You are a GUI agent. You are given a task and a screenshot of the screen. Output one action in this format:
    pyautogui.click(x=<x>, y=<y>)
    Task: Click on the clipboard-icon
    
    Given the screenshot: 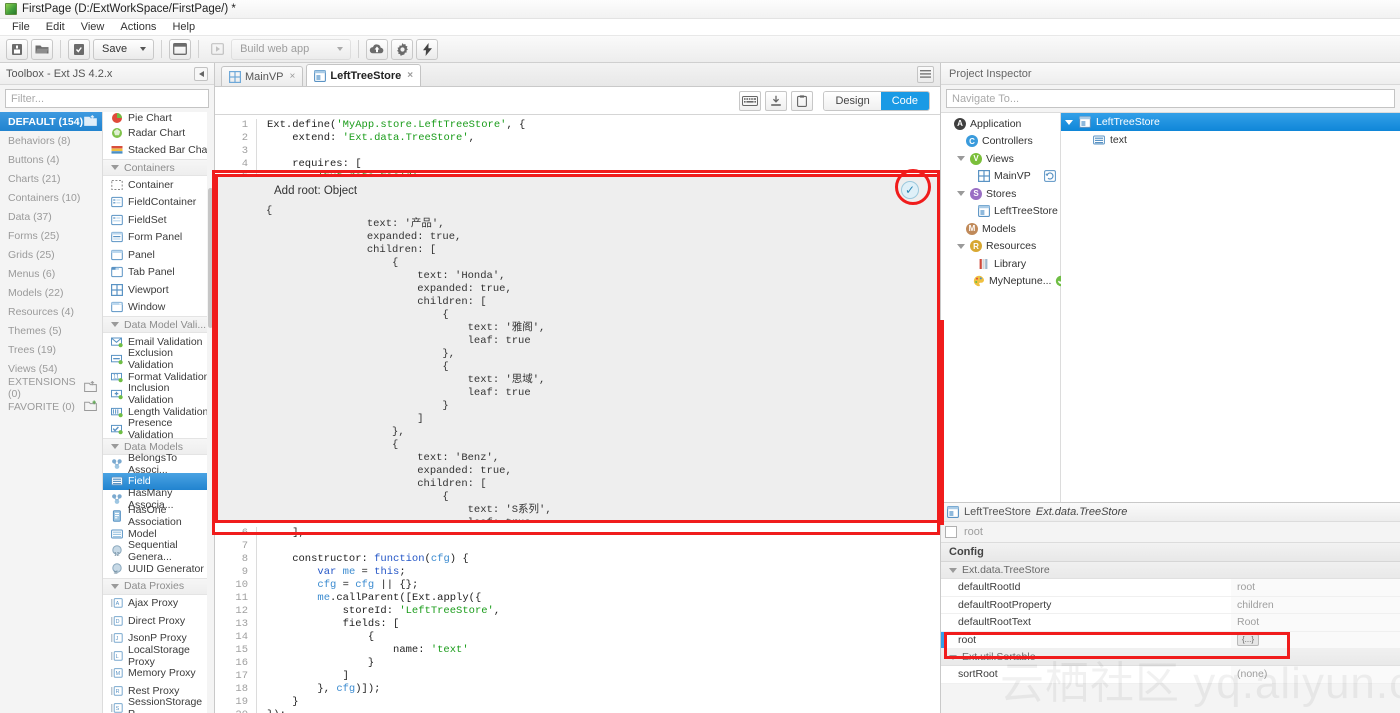 What is the action you would take?
    pyautogui.click(x=802, y=100)
    